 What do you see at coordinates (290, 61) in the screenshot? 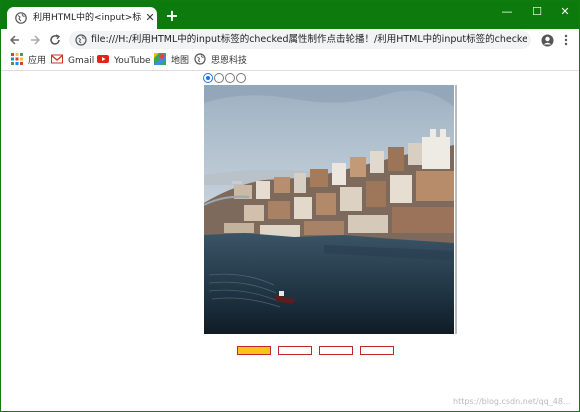
I see `bookmarks-bar: 应用 Gmail YouTube 地图 思恩科技` at bounding box center [290, 61].